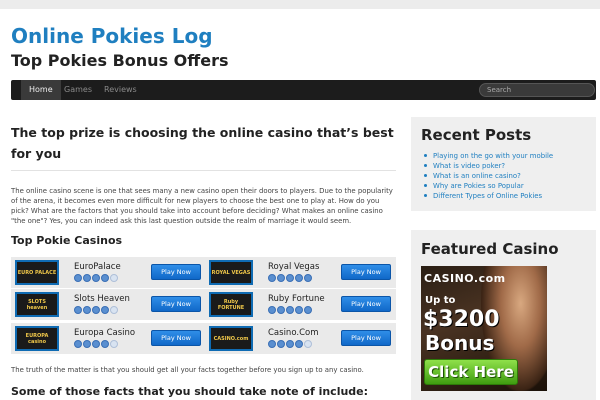 This screenshot has width=600, height=400. What do you see at coordinates (37, 272) in the screenshot?
I see `casino-logo: EURO PALACE` at bounding box center [37, 272].